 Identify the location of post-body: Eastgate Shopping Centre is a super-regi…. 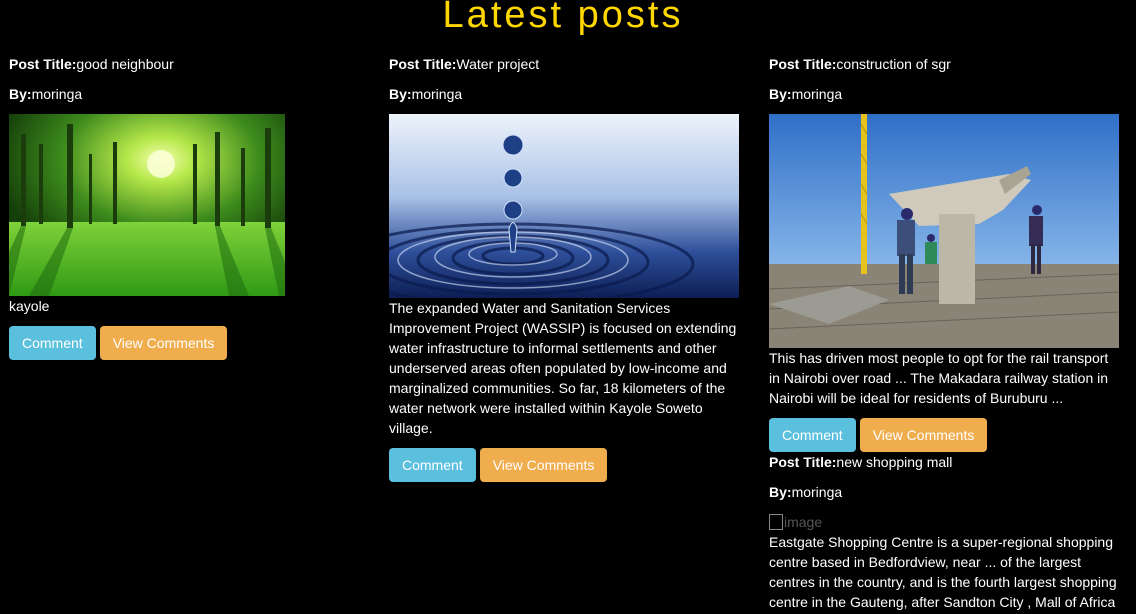
(943, 572).